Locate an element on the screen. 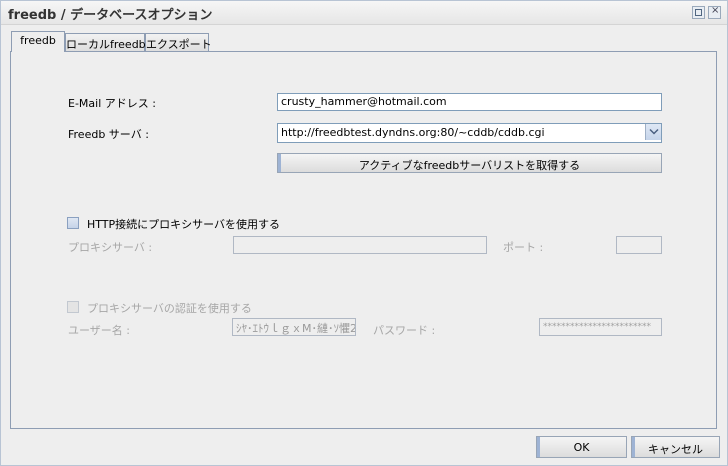 The width and height of the screenshot is (728, 466). proxy-server-label: プロキシサーバ : is located at coordinates (110, 247).